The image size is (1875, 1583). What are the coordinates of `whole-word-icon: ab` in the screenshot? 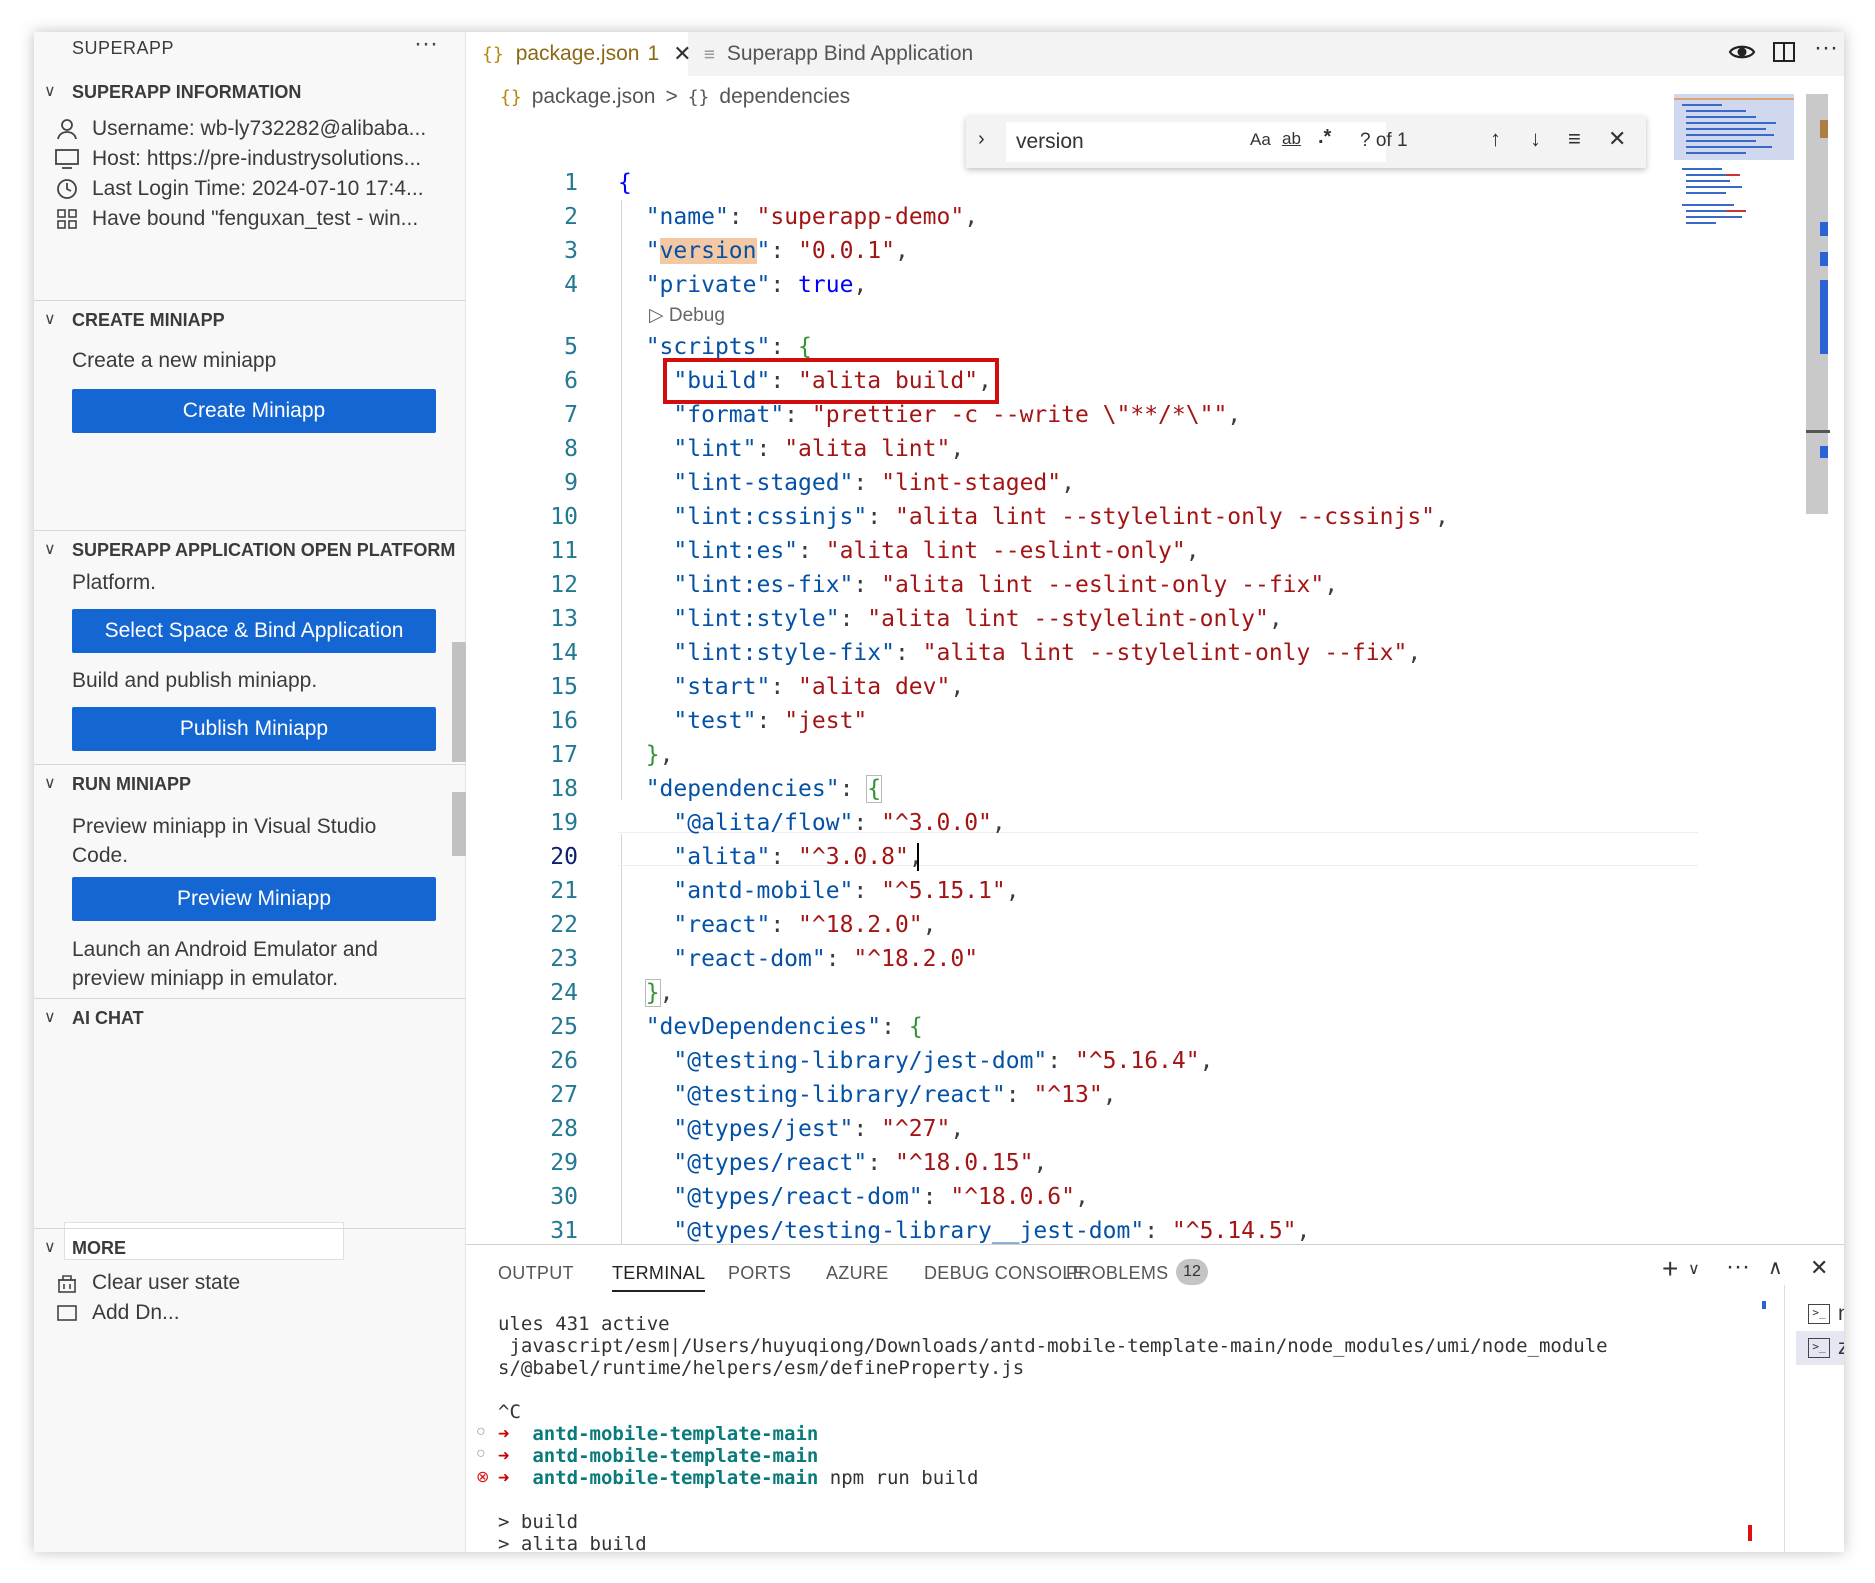 It's located at (1291, 139).